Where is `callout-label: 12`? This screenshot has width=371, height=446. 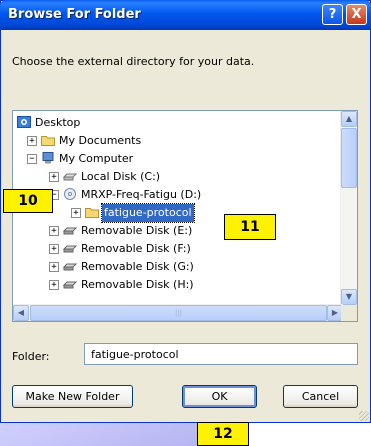
callout-label: 12 is located at coordinates (223, 434).